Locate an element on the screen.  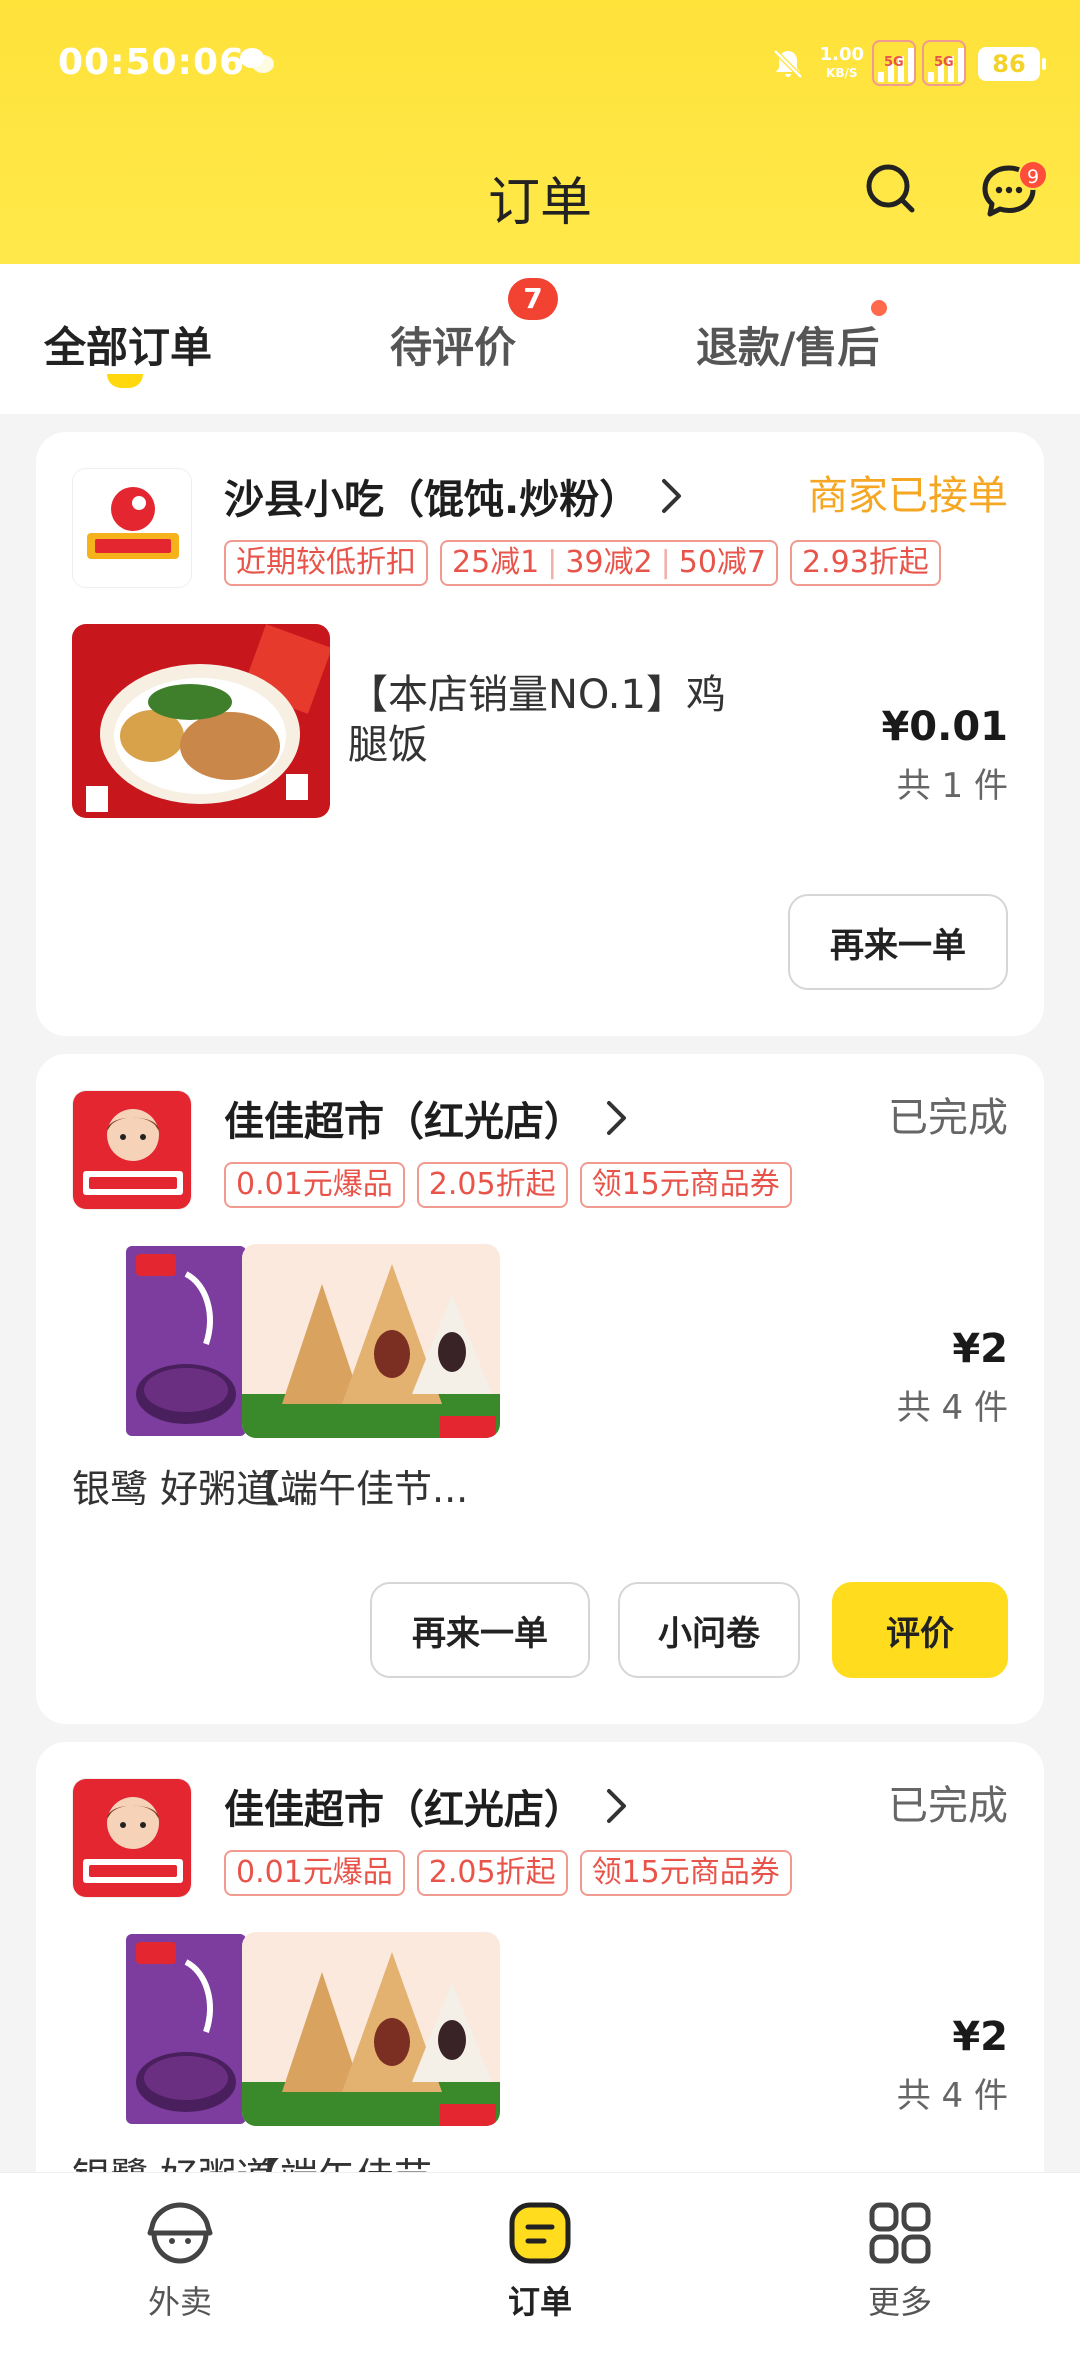
product-name: 【本店销量NO.1】鸡腿饭 is located at coordinates (537, 720).